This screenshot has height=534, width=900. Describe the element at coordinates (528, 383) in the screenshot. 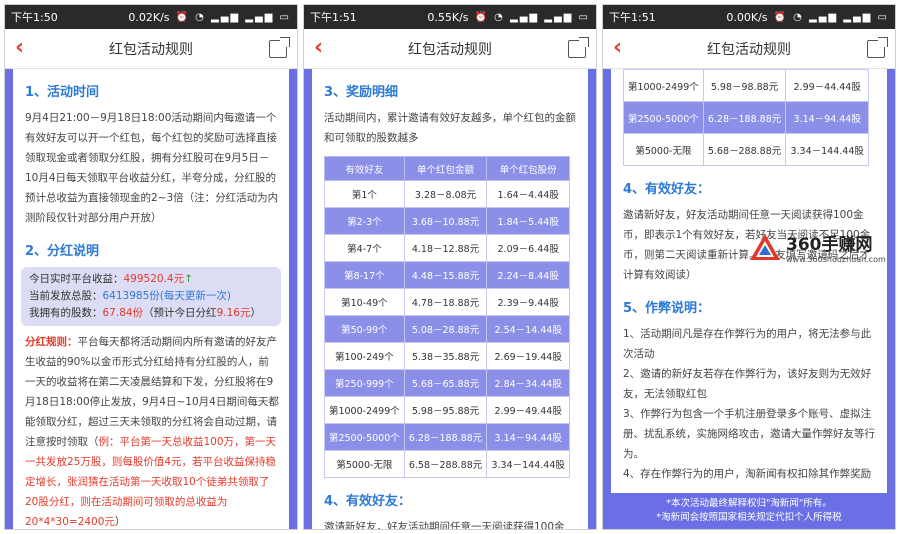

I see `cell-shares: 2.84－34.44股` at that location.